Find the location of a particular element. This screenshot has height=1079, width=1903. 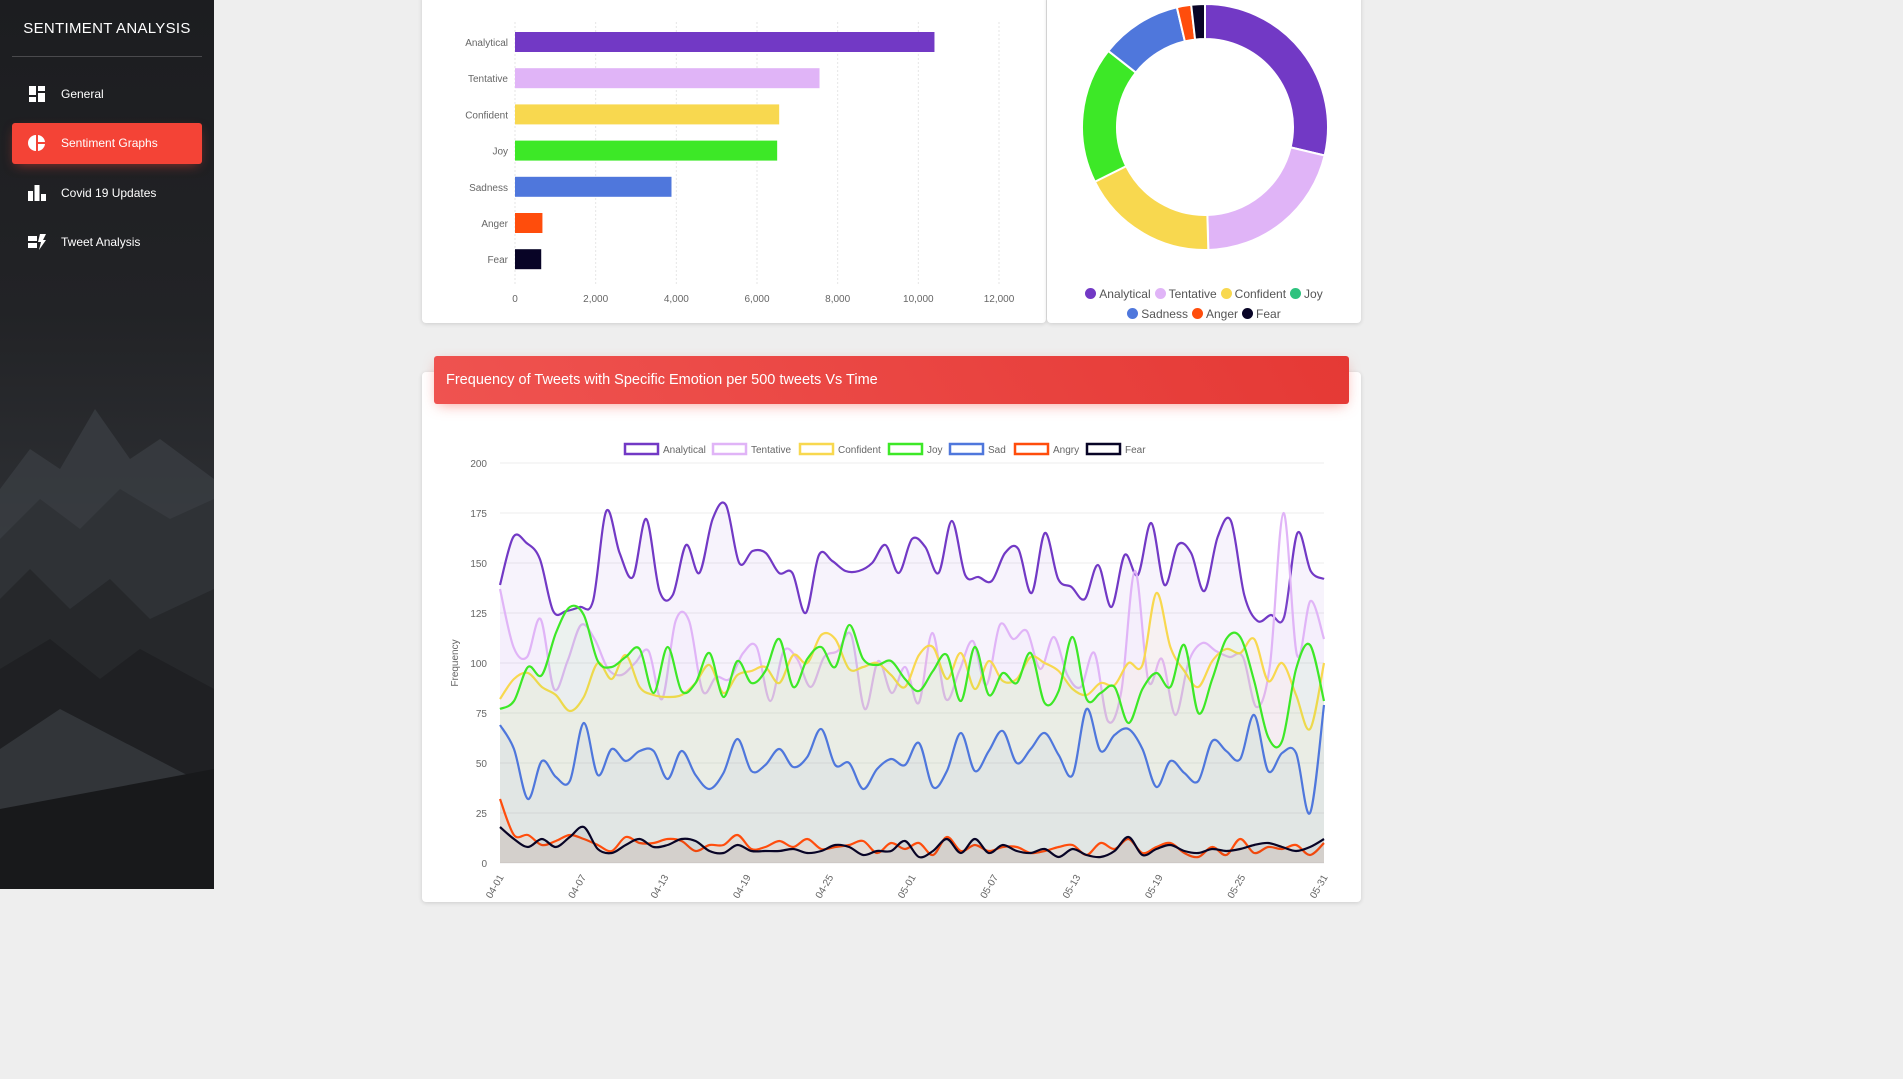

sidebar-item-sentiment-graphs: Sentiment Graphs is located at coordinates (107, 143).